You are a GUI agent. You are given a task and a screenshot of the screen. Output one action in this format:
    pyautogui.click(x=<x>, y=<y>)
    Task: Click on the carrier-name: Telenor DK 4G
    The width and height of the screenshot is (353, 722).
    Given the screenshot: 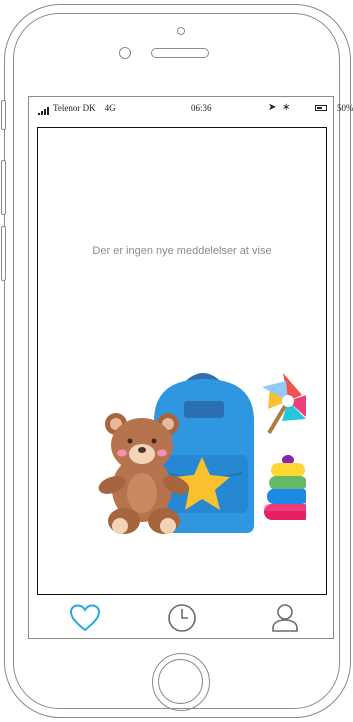 What is the action you would take?
    pyautogui.click(x=84, y=108)
    